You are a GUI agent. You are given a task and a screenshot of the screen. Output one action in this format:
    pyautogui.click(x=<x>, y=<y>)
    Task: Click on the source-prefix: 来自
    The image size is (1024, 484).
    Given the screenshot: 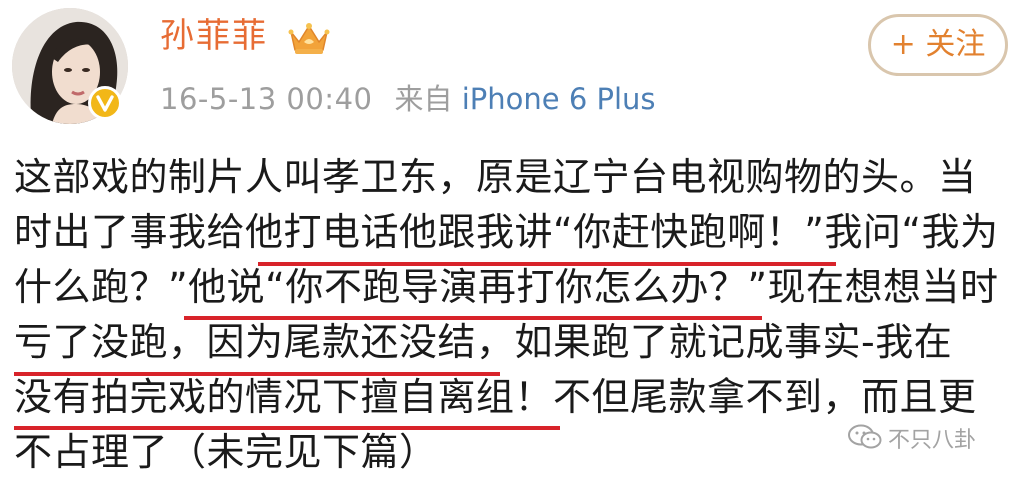 What is the action you would take?
    pyautogui.click(x=423, y=99)
    